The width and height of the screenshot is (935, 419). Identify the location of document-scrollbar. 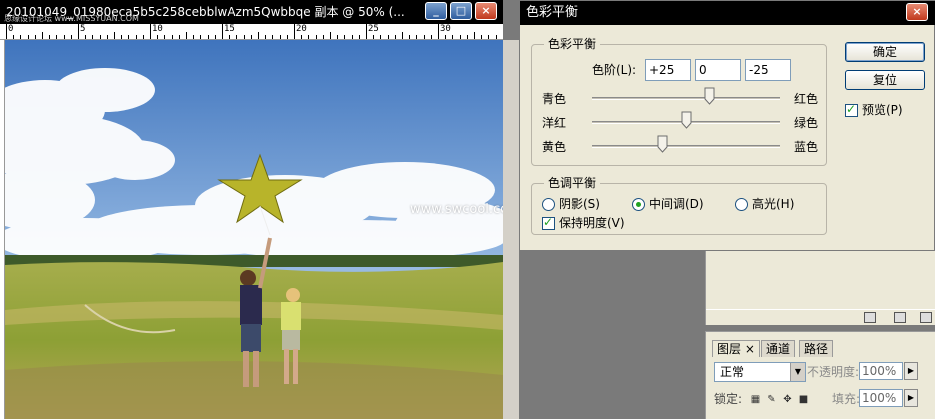
(511, 229).